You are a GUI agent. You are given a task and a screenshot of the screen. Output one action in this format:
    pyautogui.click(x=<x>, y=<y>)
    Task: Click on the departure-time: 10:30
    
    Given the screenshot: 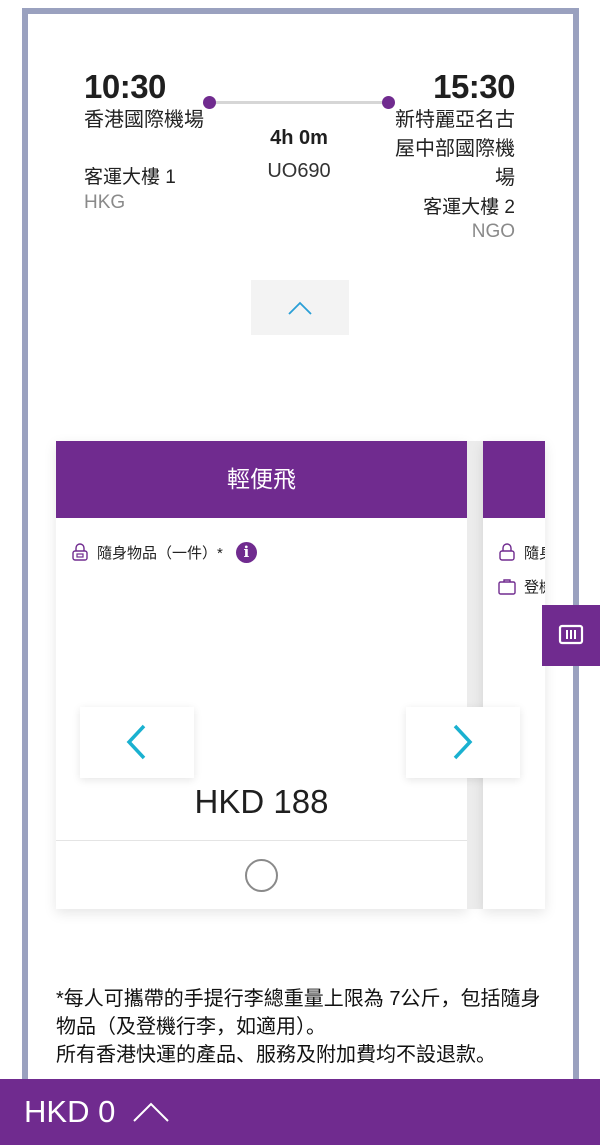 What is the action you would take?
    pyautogui.click(x=125, y=86)
    